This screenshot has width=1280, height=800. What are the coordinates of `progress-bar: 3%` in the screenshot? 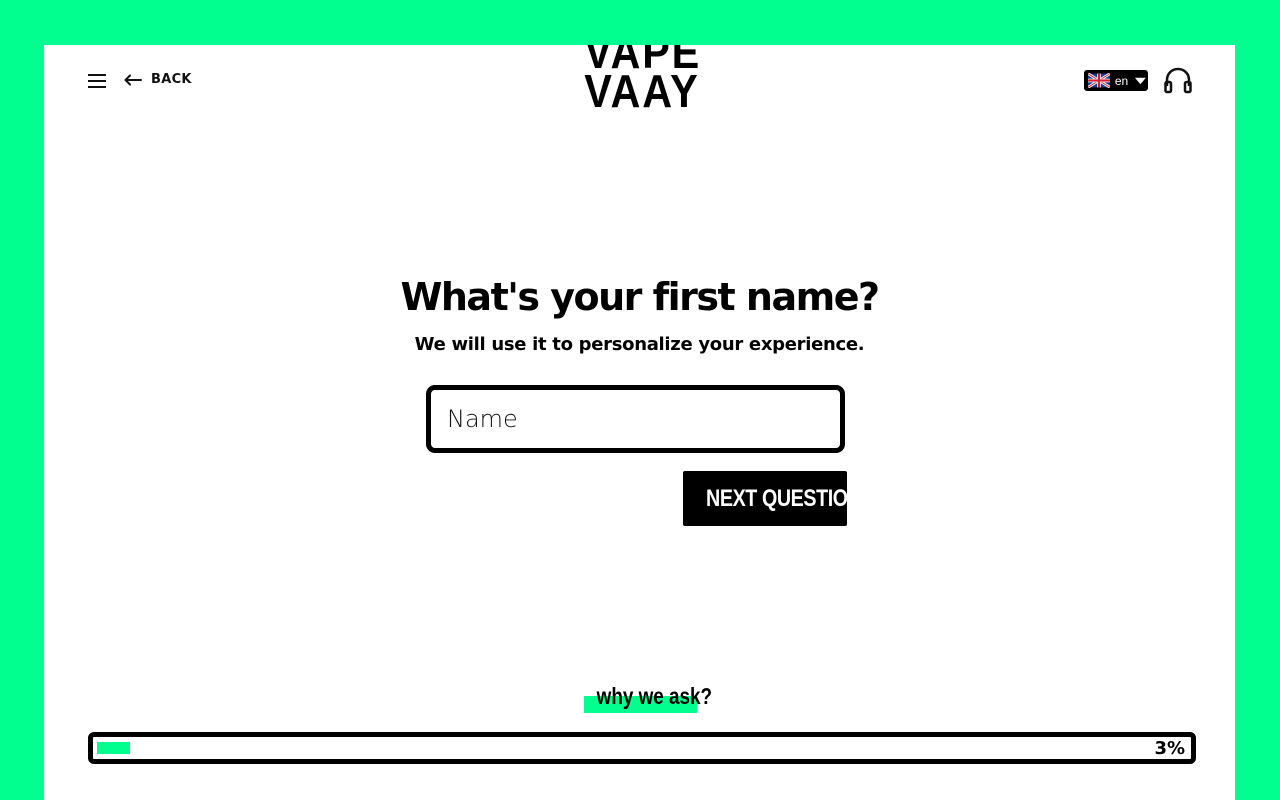 It's located at (642, 748).